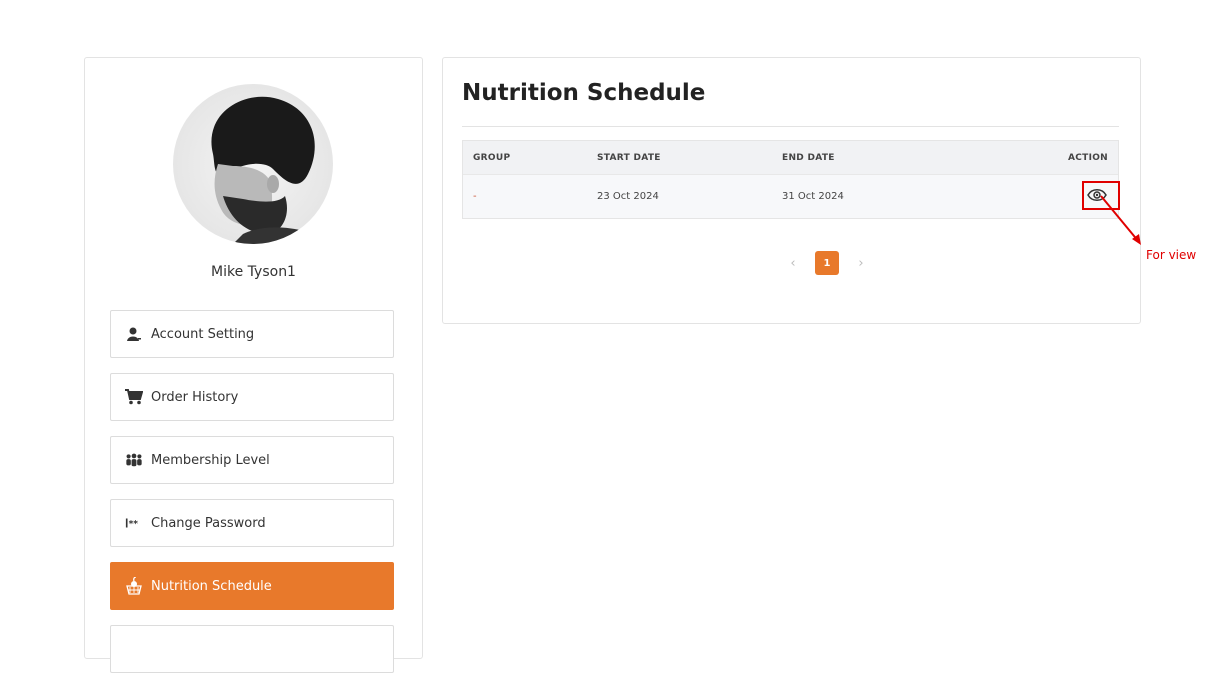  Describe the element at coordinates (813, 196) in the screenshot. I see `cell-end-date: 31 Oct 2024` at that location.